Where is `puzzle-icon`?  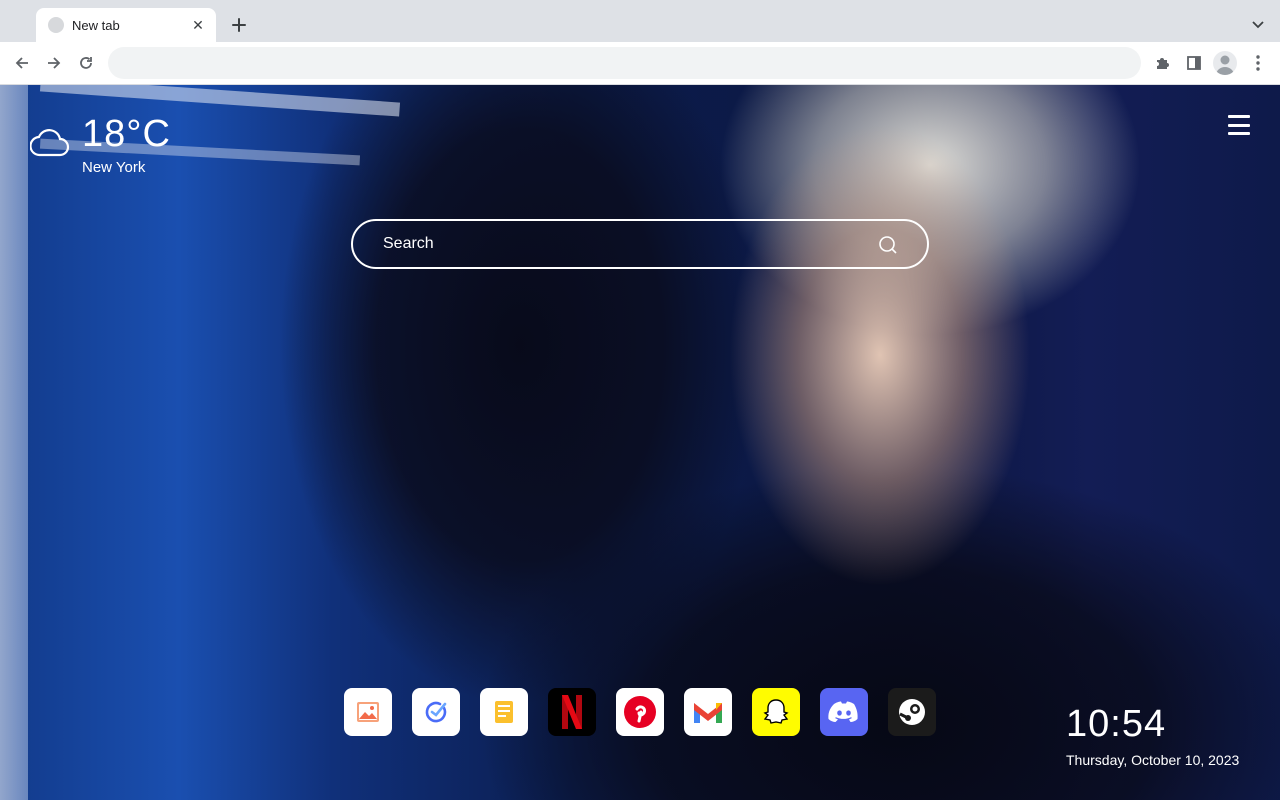
puzzle-icon is located at coordinates (1163, 63).